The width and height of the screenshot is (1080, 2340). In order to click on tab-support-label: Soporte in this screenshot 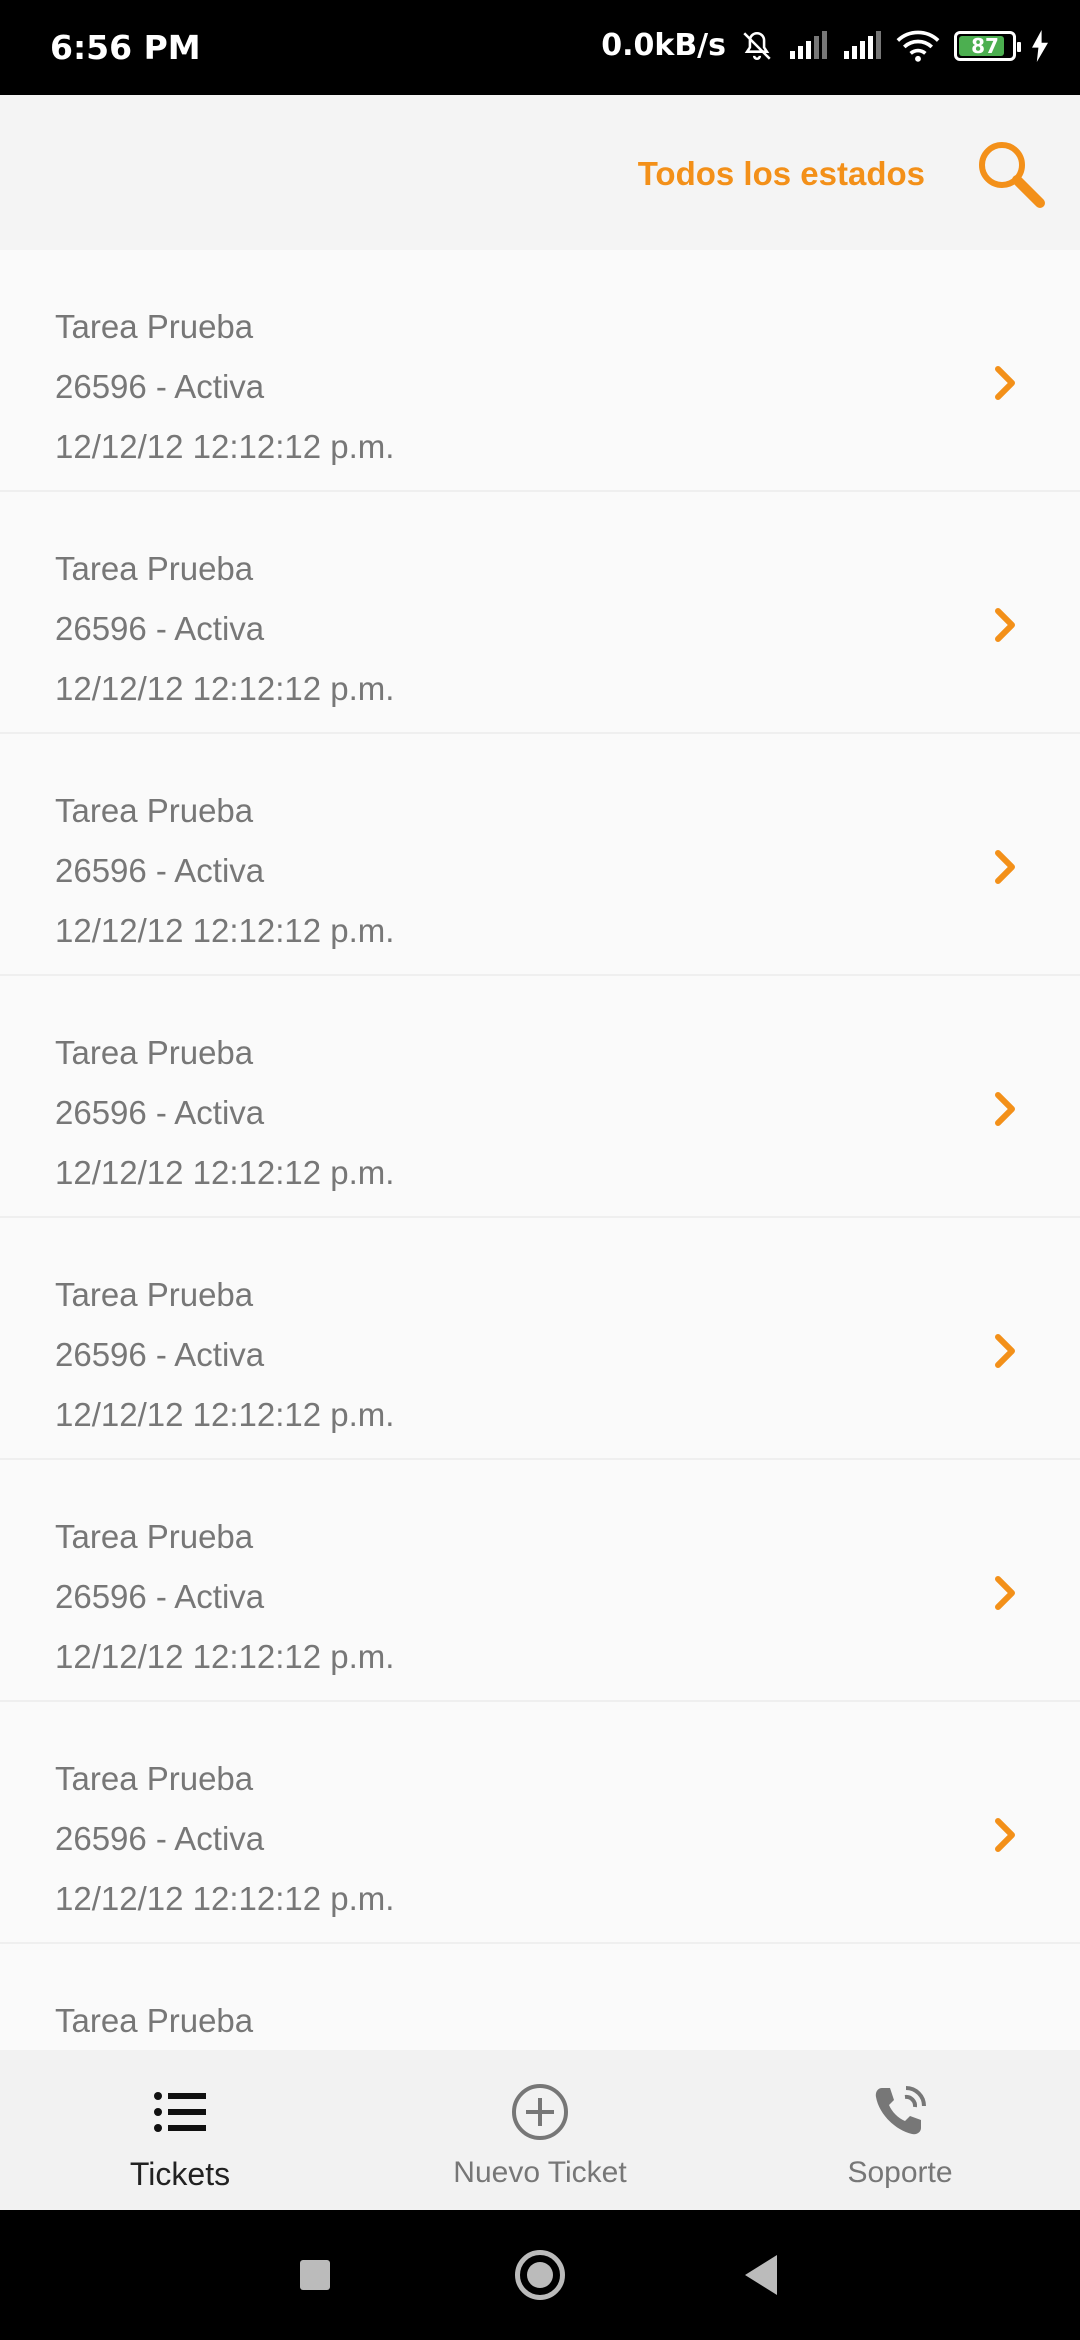, I will do `click(900, 2172)`.